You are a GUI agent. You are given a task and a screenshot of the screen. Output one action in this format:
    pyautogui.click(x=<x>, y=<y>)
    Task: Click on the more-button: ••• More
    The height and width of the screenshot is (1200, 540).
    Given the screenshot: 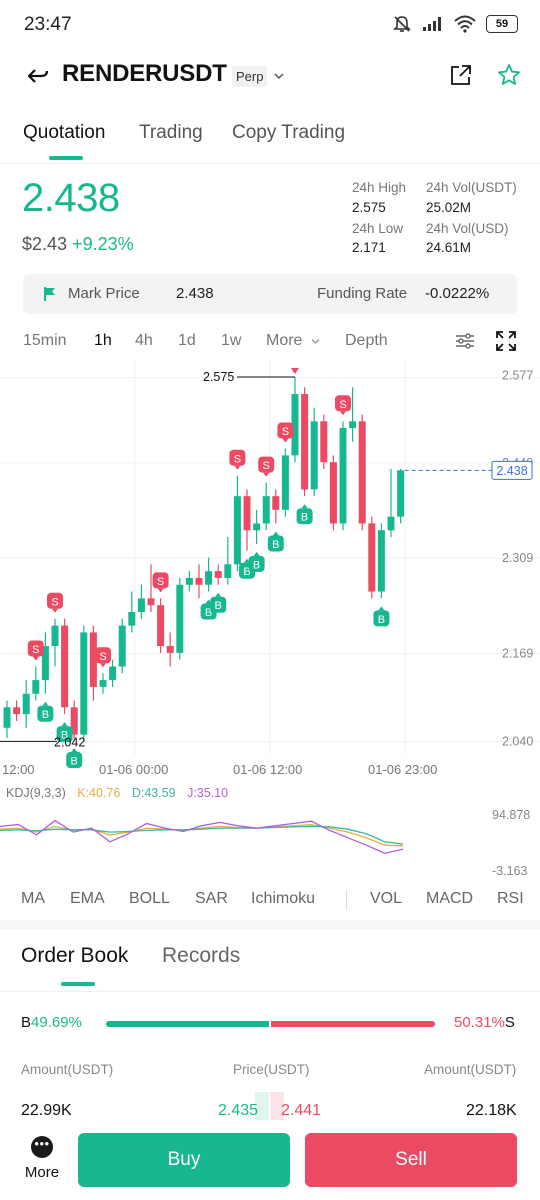 What is the action you would take?
    pyautogui.click(x=42, y=1162)
    